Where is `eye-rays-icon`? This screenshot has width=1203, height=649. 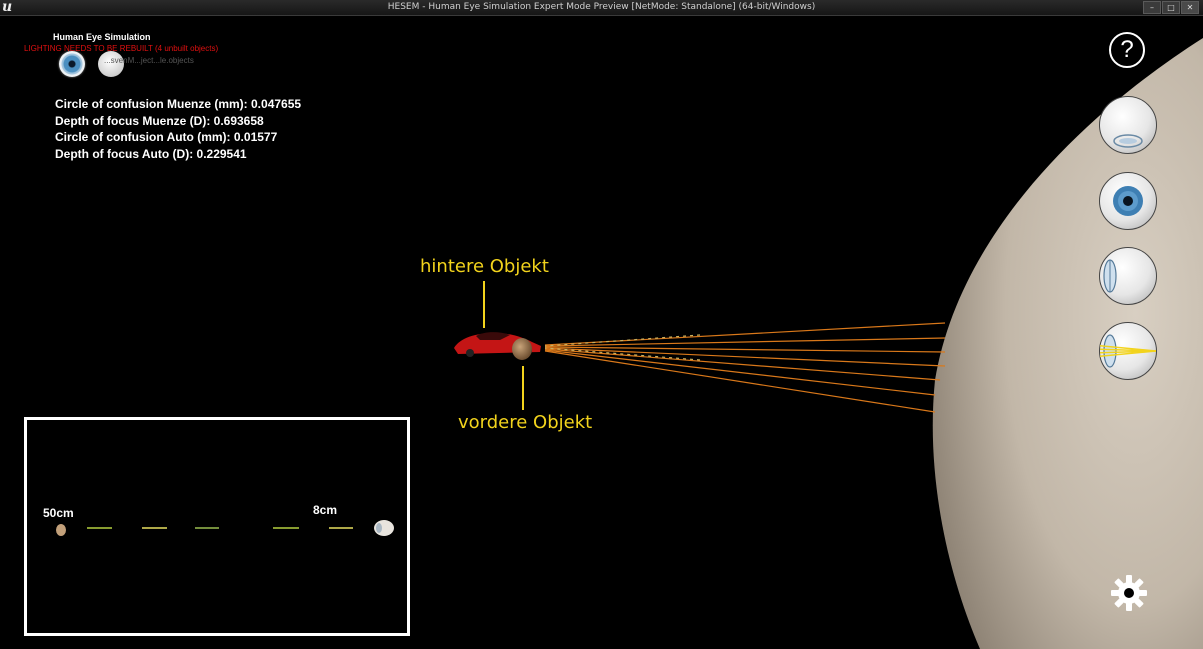
eye-rays-icon is located at coordinates (1124, 351).